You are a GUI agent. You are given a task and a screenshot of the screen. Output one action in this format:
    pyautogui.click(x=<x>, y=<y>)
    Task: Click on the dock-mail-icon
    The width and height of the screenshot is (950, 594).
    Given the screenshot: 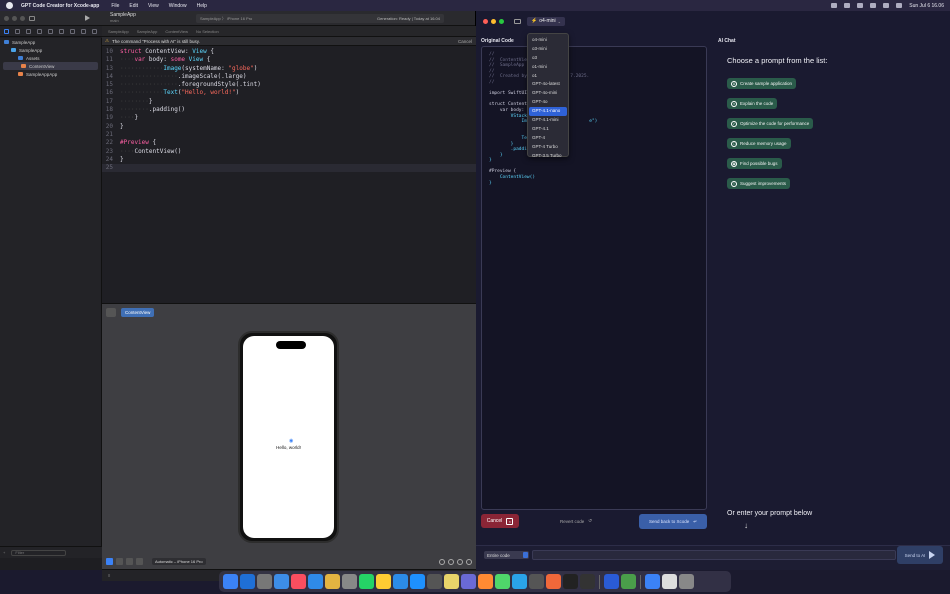 What is the action you would take?
    pyautogui.click(x=281, y=581)
    